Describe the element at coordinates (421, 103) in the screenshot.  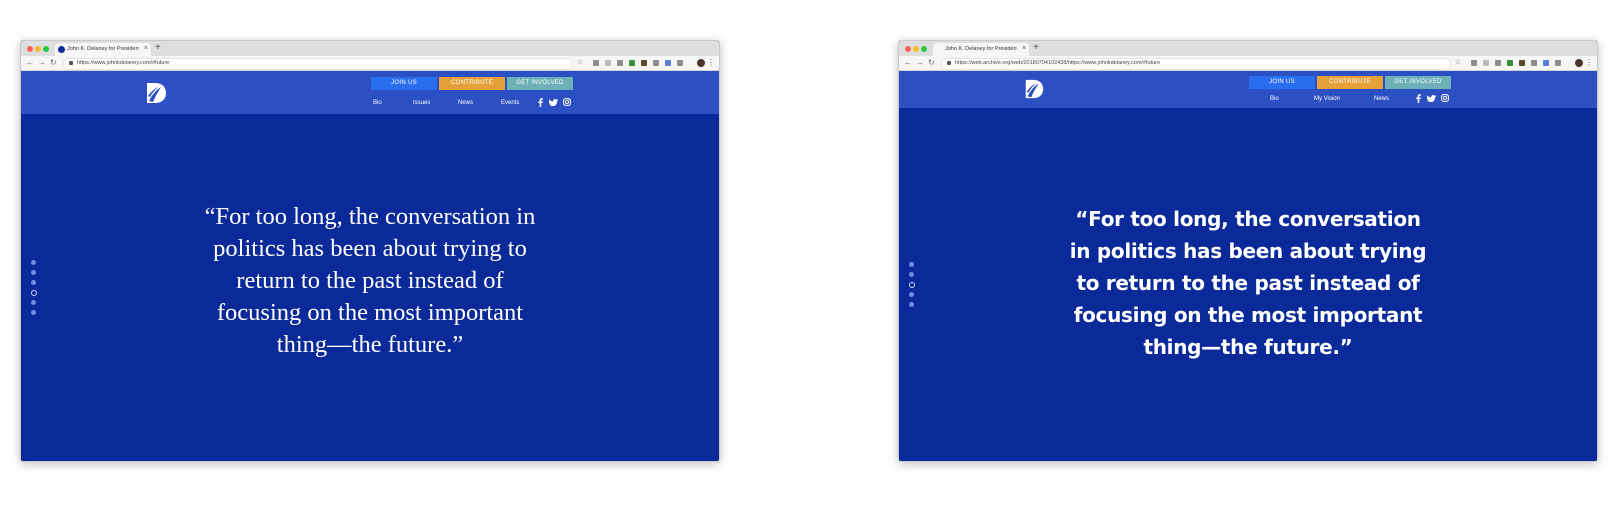
I see `nav-issues: Issues` at that location.